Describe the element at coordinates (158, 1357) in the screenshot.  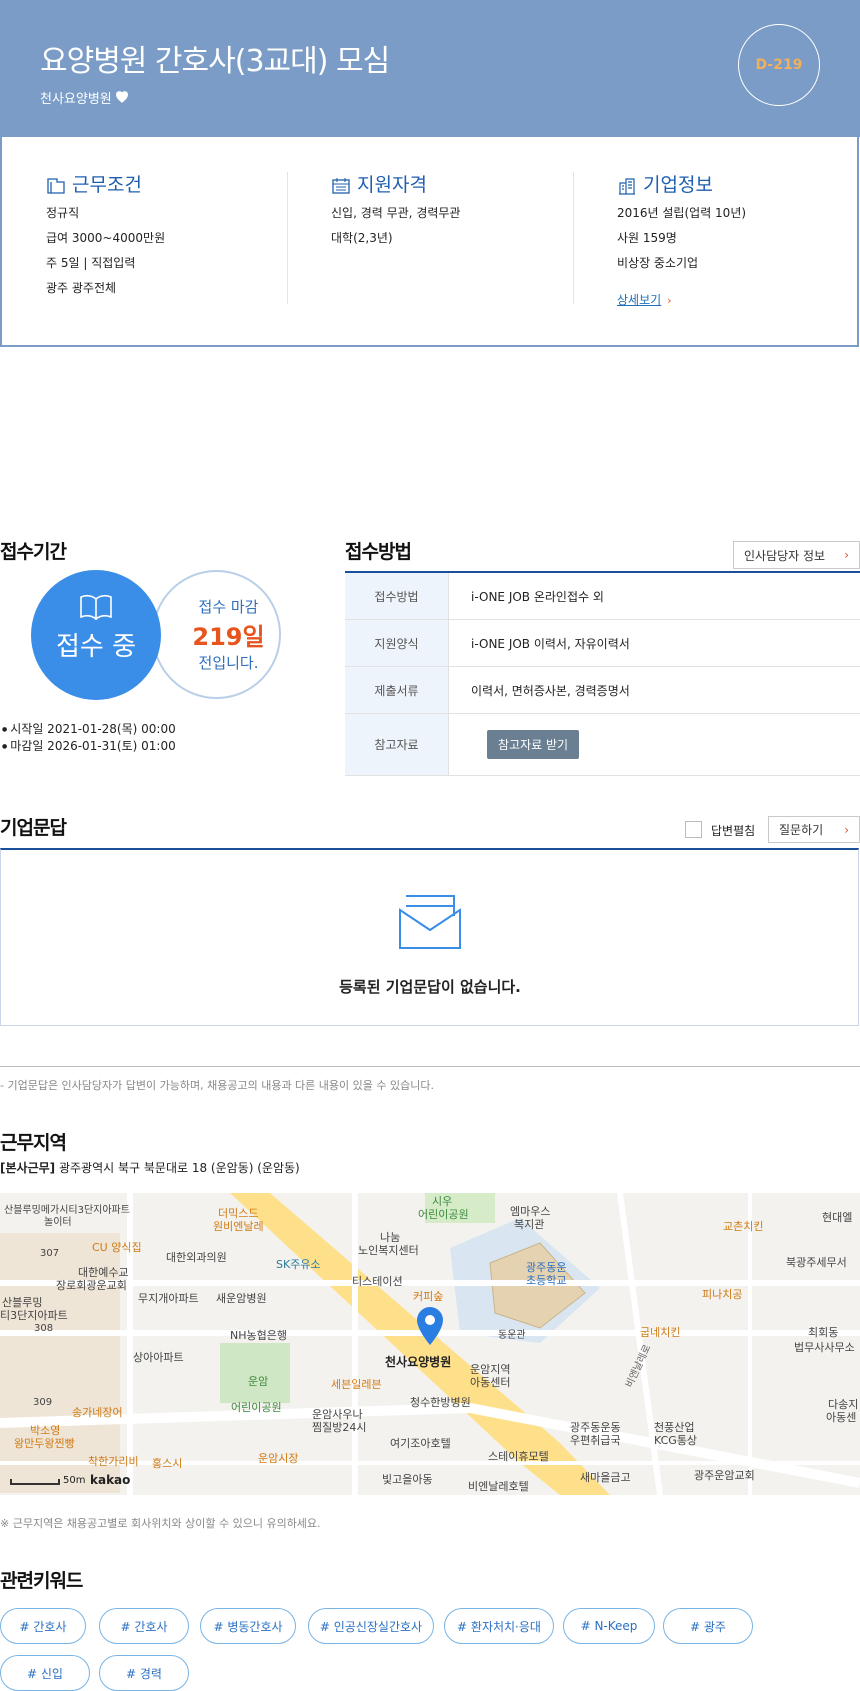
I see `map-label: 상아아파트` at that location.